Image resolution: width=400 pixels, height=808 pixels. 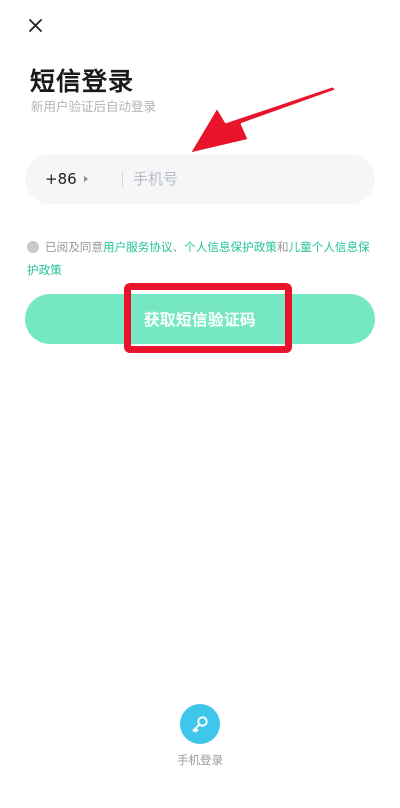 I want to click on agreement-text: 已阅及同意用户服务协议、个人信息保护政策和儿童个人信息保护政策, so click(x=199, y=259).